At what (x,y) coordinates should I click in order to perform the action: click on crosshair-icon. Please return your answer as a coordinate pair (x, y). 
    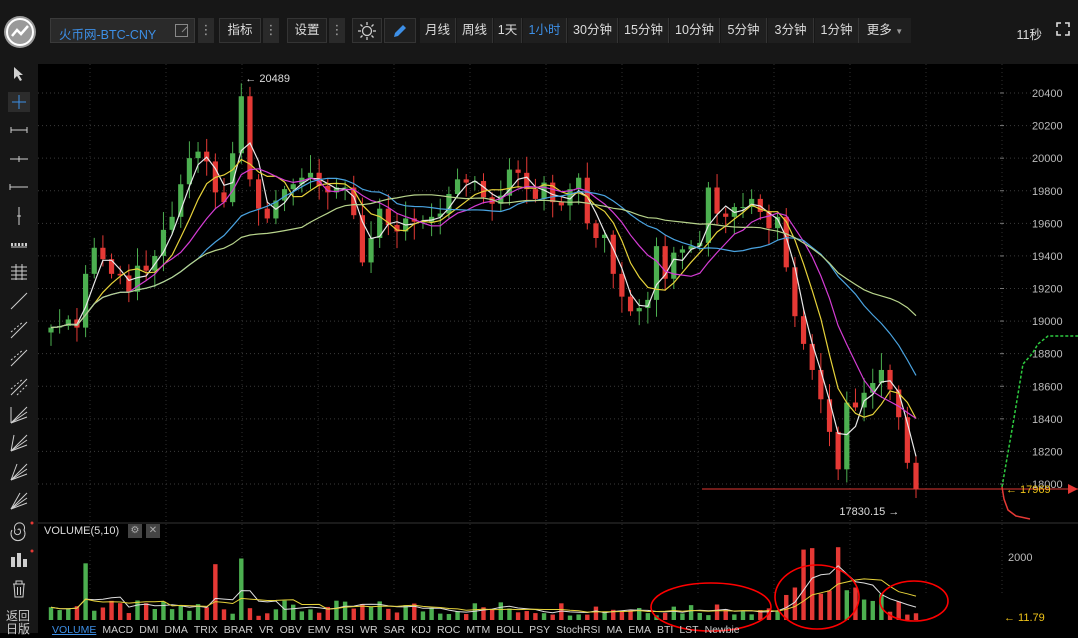
    Looking at the image, I should click on (19, 102).